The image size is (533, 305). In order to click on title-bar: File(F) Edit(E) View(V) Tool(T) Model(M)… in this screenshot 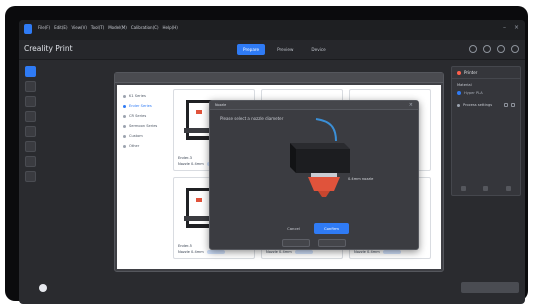, I will do `click(272, 30)`.